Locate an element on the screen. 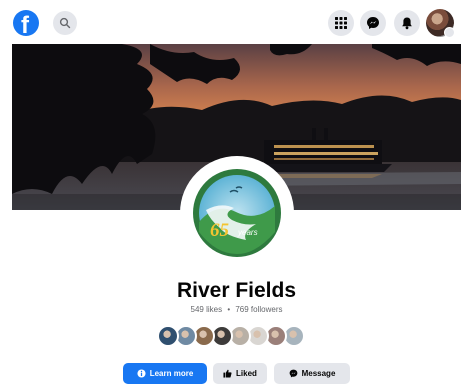  search-button is located at coordinates (65, 23).